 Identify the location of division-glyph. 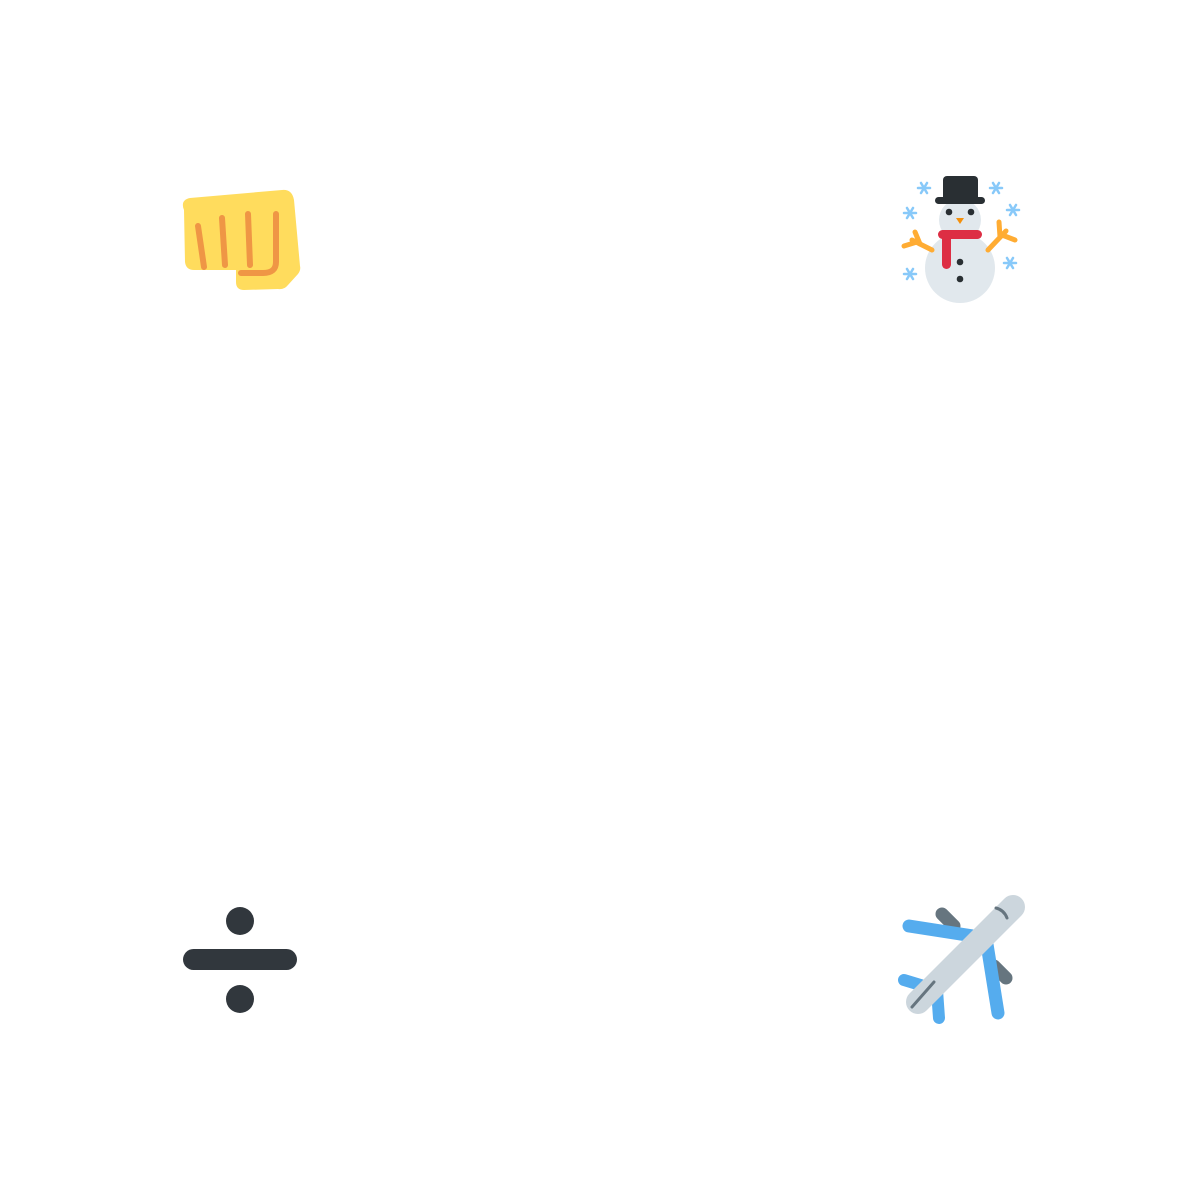
(240, 960).